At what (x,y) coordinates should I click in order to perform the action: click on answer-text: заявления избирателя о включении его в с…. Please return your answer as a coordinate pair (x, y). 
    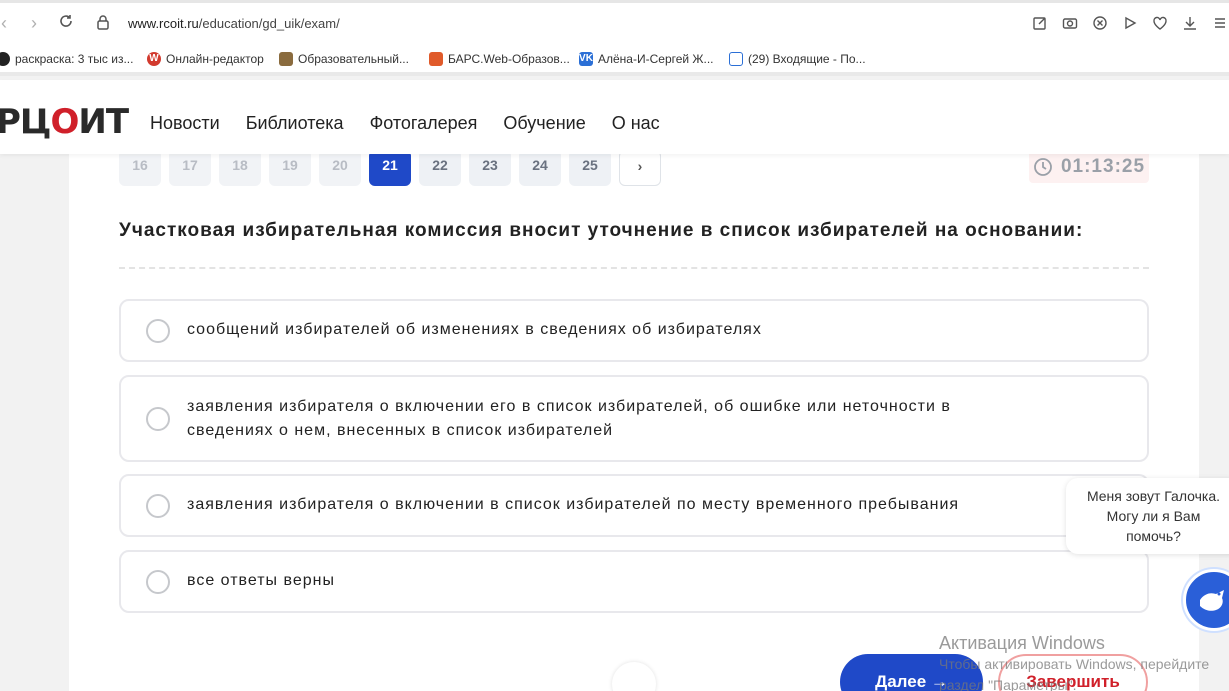
    Looking at the image, I should click on (569, 406).